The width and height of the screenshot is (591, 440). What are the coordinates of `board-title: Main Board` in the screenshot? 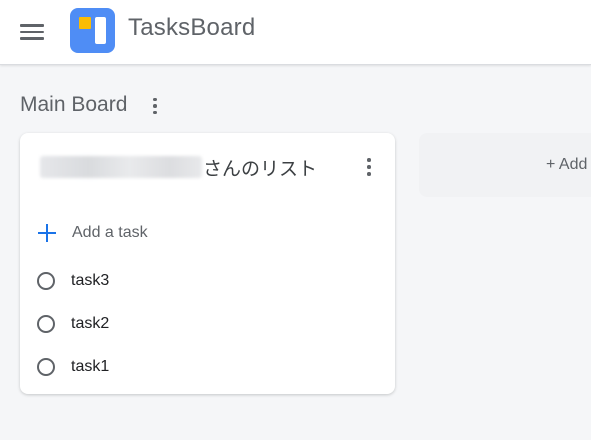 It's located at (73, 105).